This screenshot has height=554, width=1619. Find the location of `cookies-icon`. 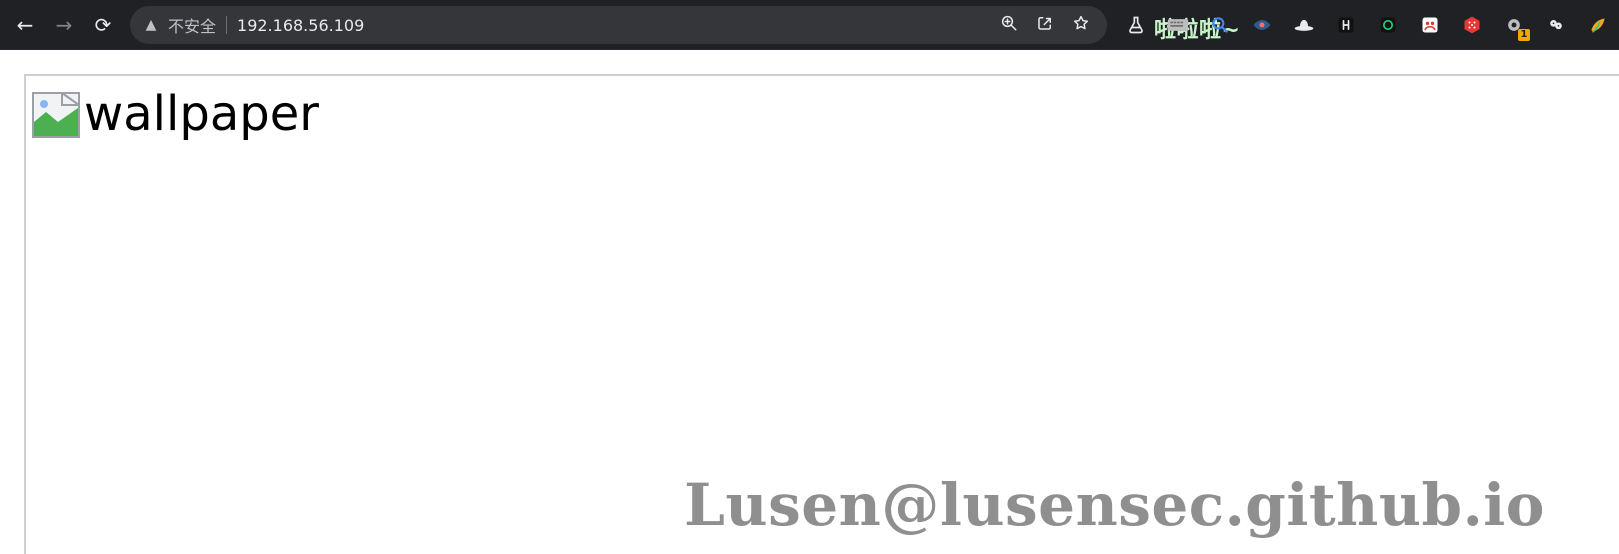

cookies-icon is located at coordinates (1556, 25).